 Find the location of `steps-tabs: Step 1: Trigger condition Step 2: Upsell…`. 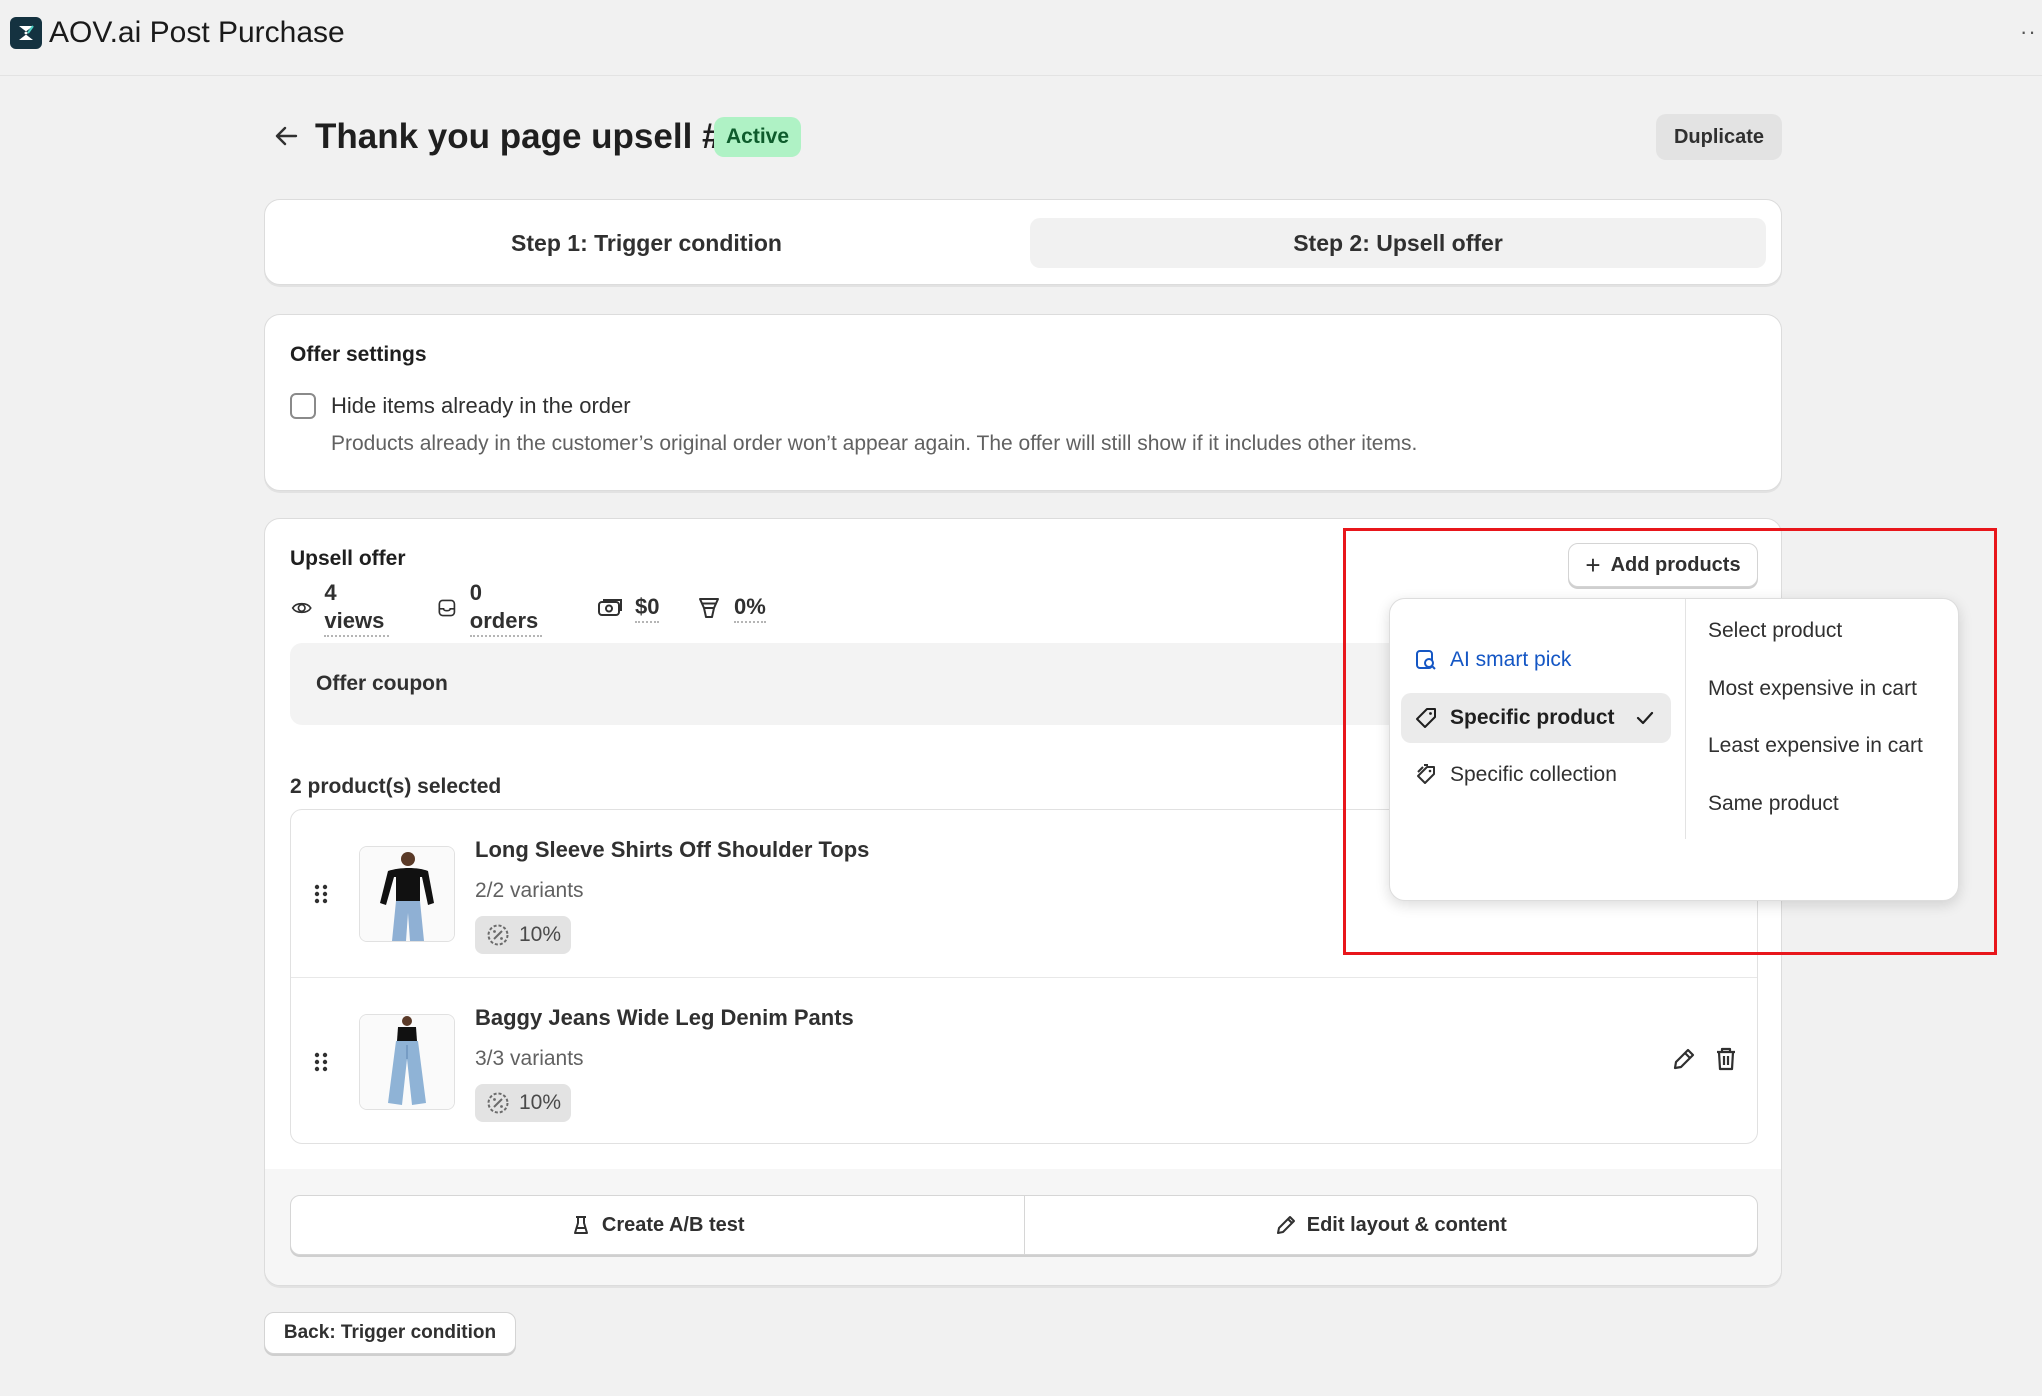

steps-tabs: Step 1: Trigger condition Step 2: Upsell… is located at coordinates (1023, 242).